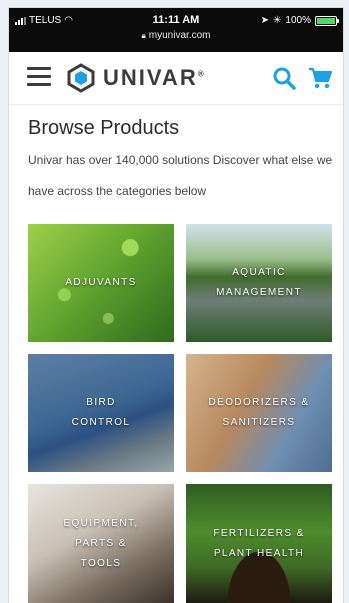  I want to click on univar-logo-icon, so click(81, 78).